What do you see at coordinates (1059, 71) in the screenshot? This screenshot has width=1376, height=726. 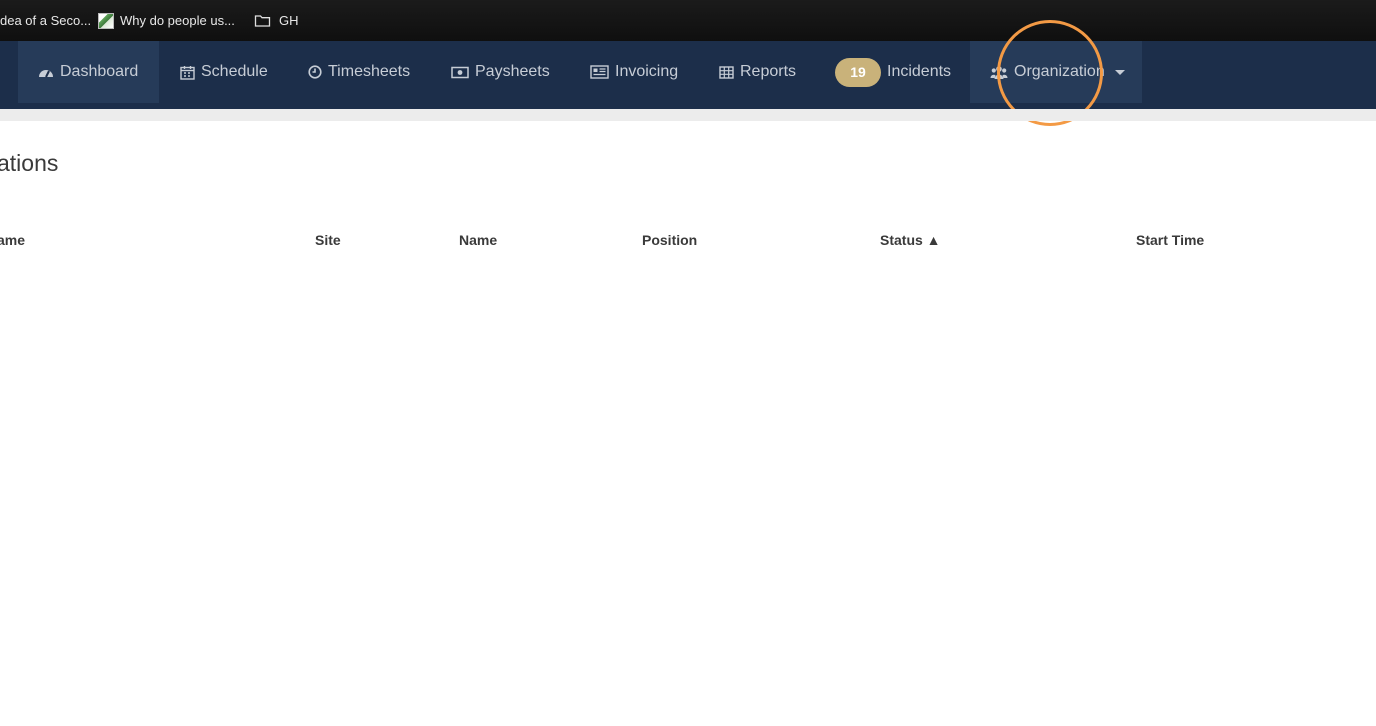 I see `nav-organization-label: Organization` at bounding box center [1059, 71].